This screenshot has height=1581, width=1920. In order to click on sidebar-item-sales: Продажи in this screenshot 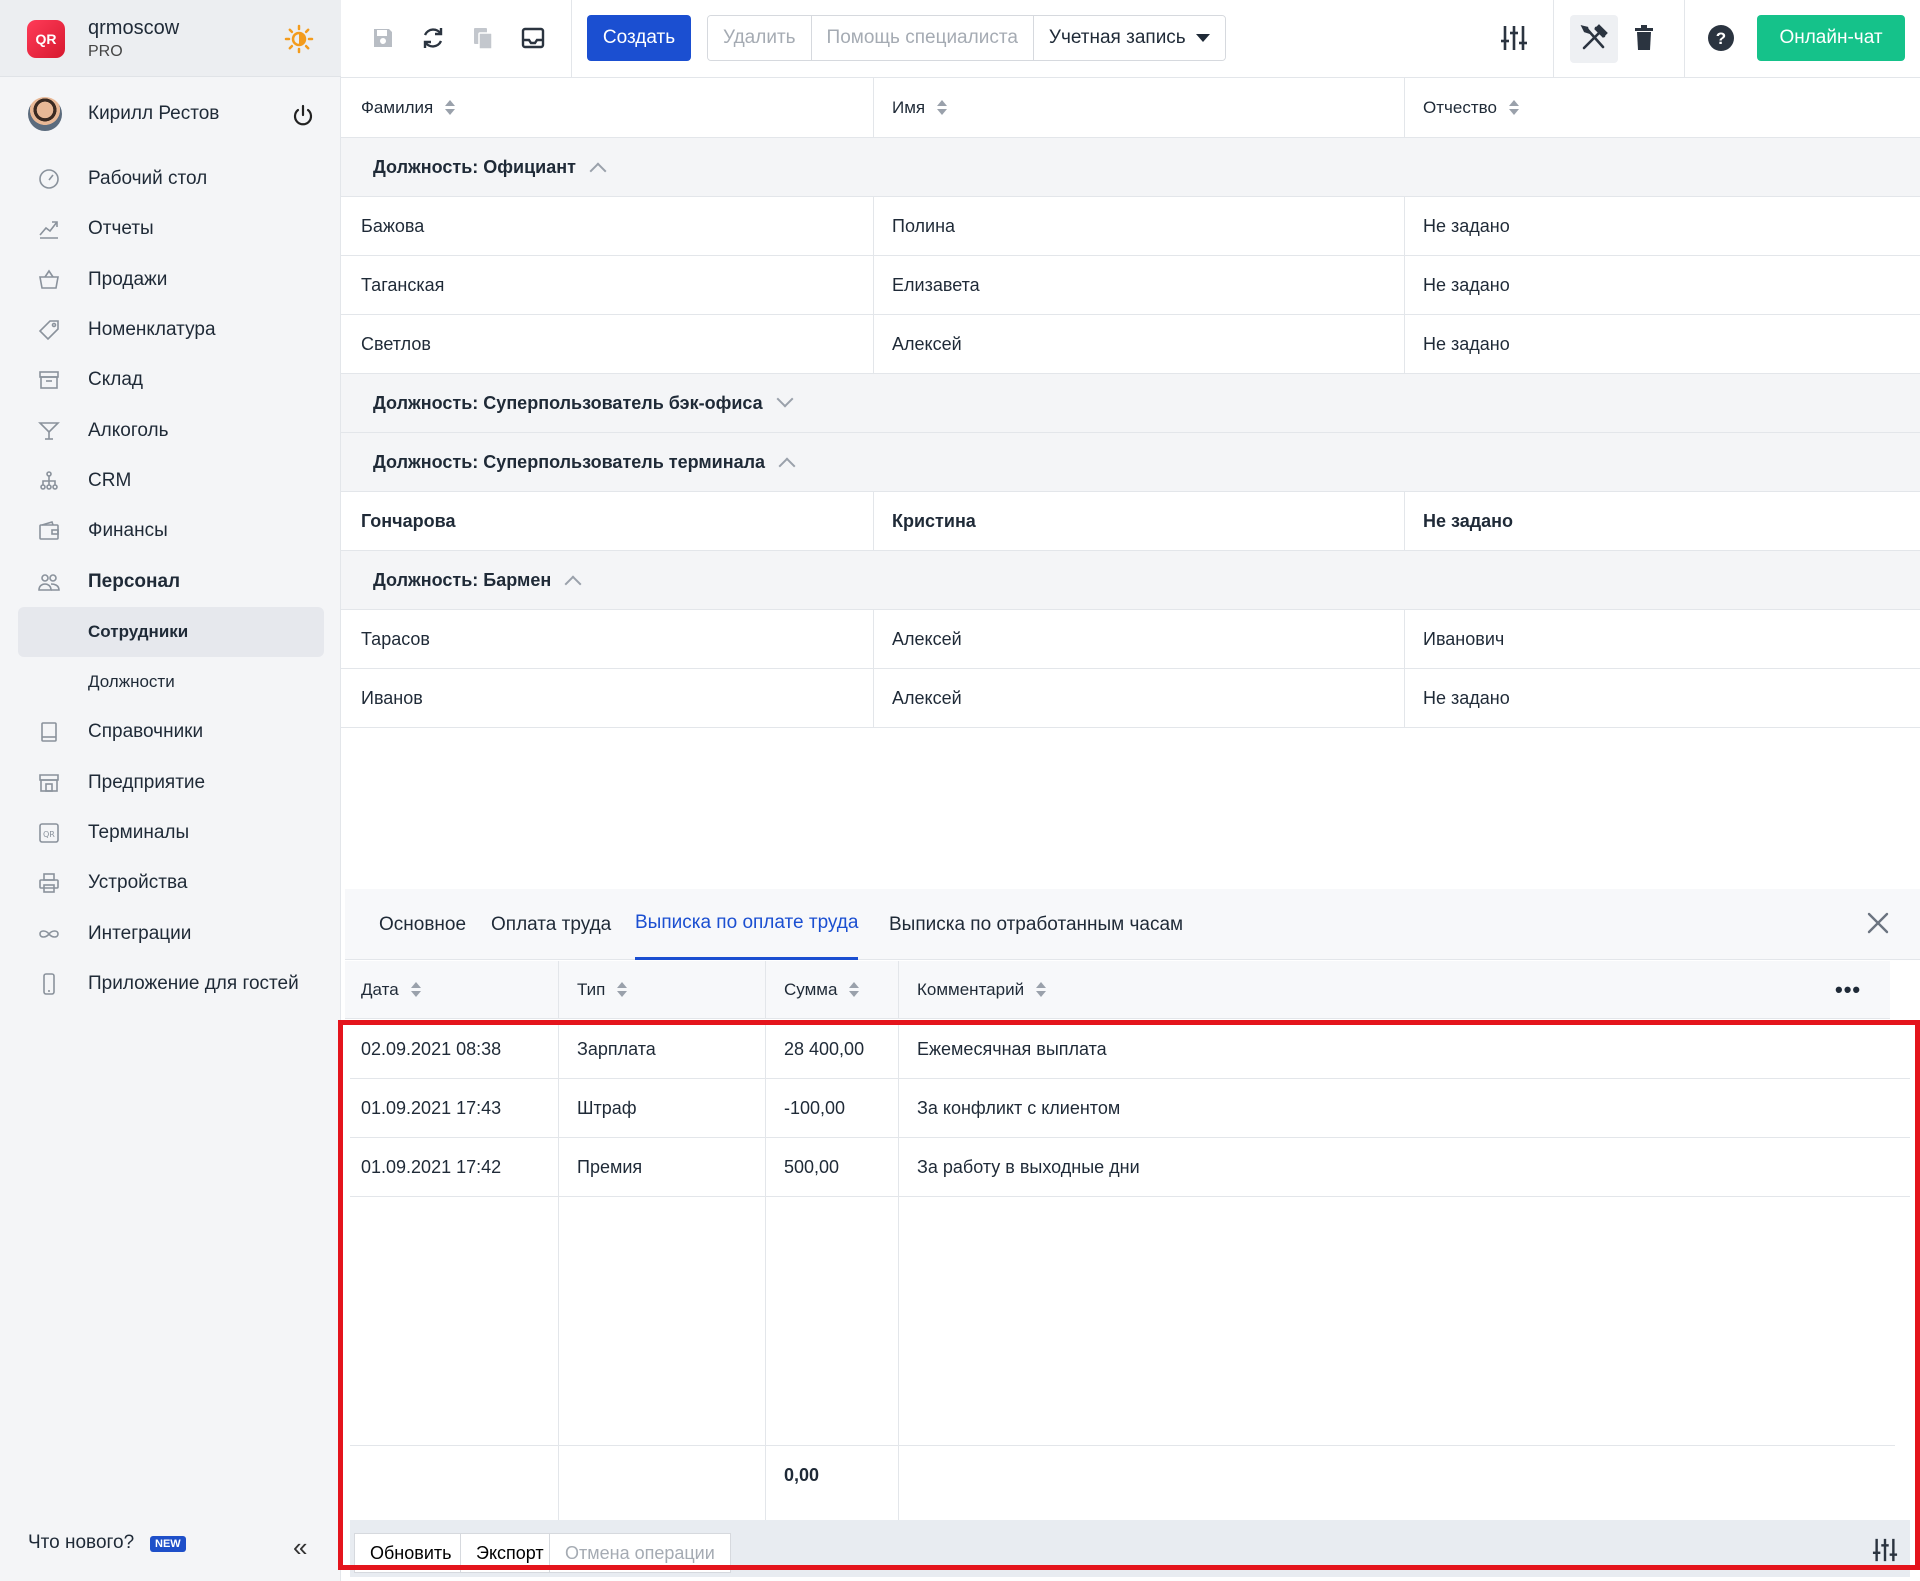, I will do `click(170, 280)`.